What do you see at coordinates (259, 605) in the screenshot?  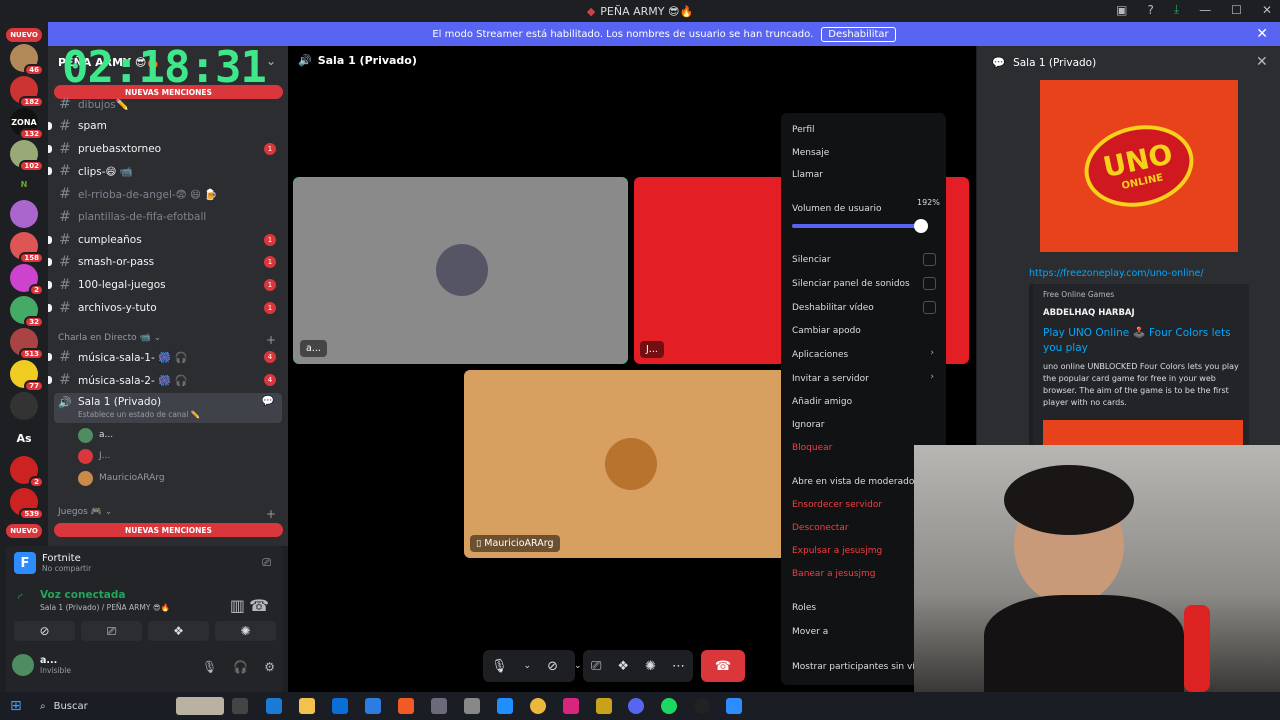 I see `disconnect-icon: ☎` at bounding box center [259, 605].